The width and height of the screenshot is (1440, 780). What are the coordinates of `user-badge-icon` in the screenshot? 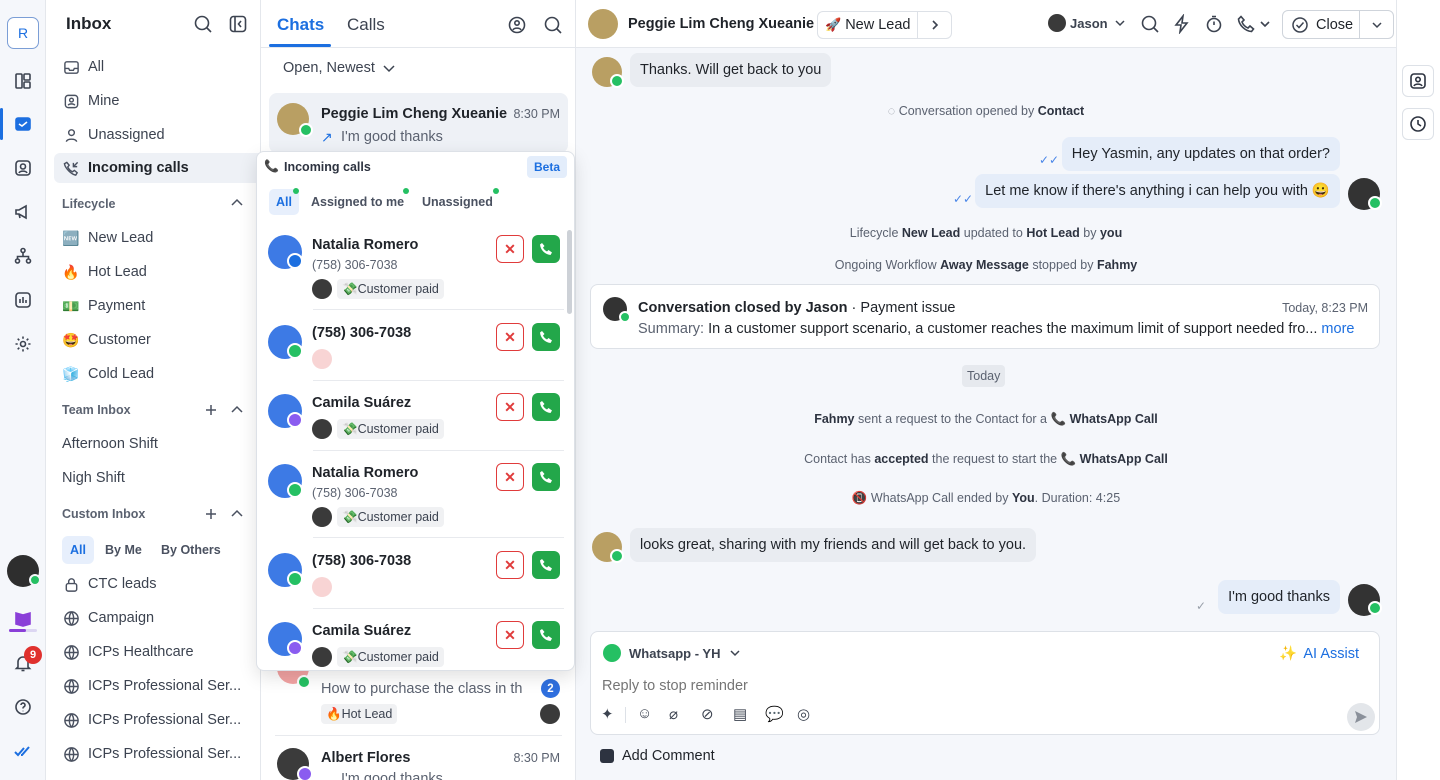 It's located at (71, 101).